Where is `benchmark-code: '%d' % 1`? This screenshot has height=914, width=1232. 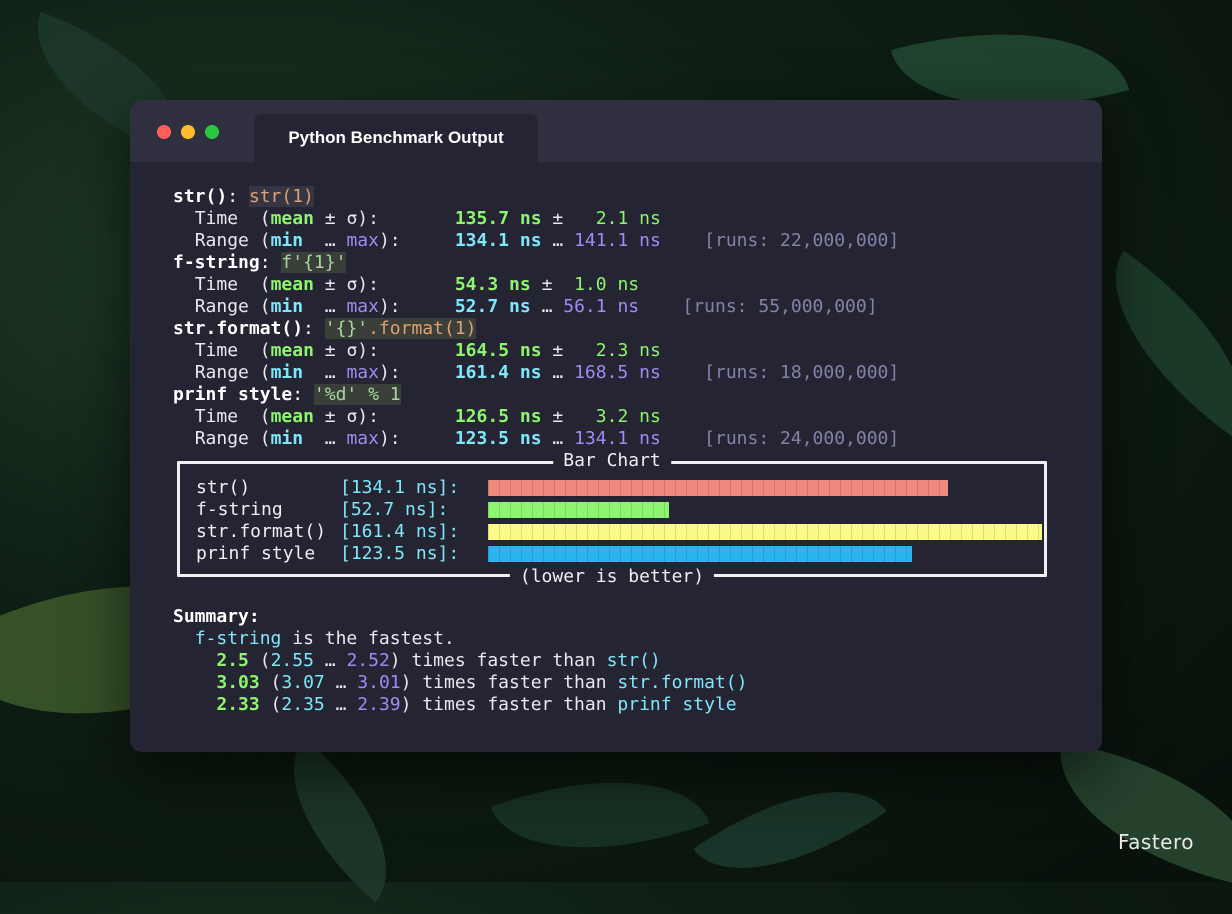 benchmark-code: '%d' % 1 is located at coordinates (357, 394).